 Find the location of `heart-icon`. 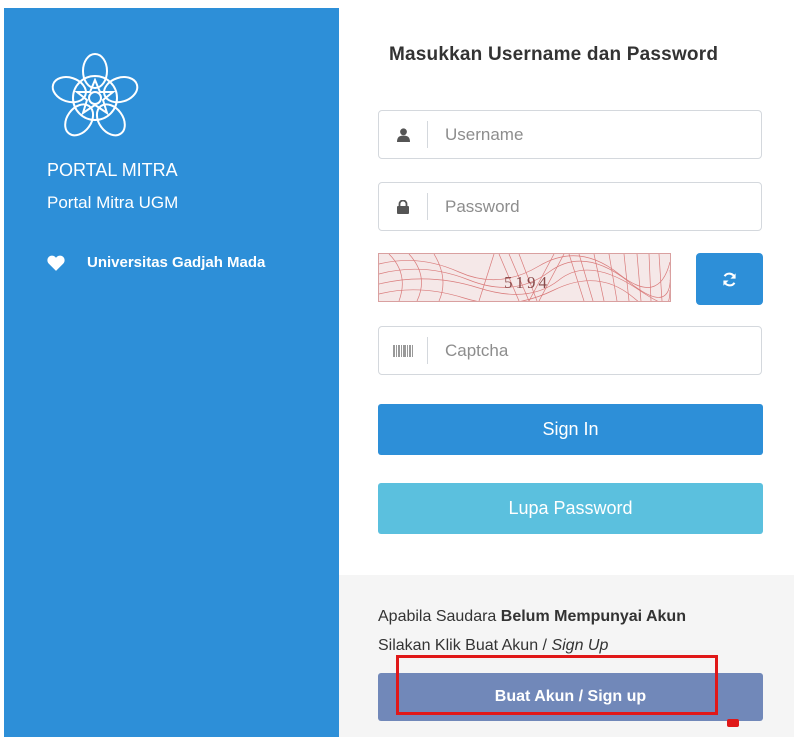

heart-icon is located at coordinates (56, 263).